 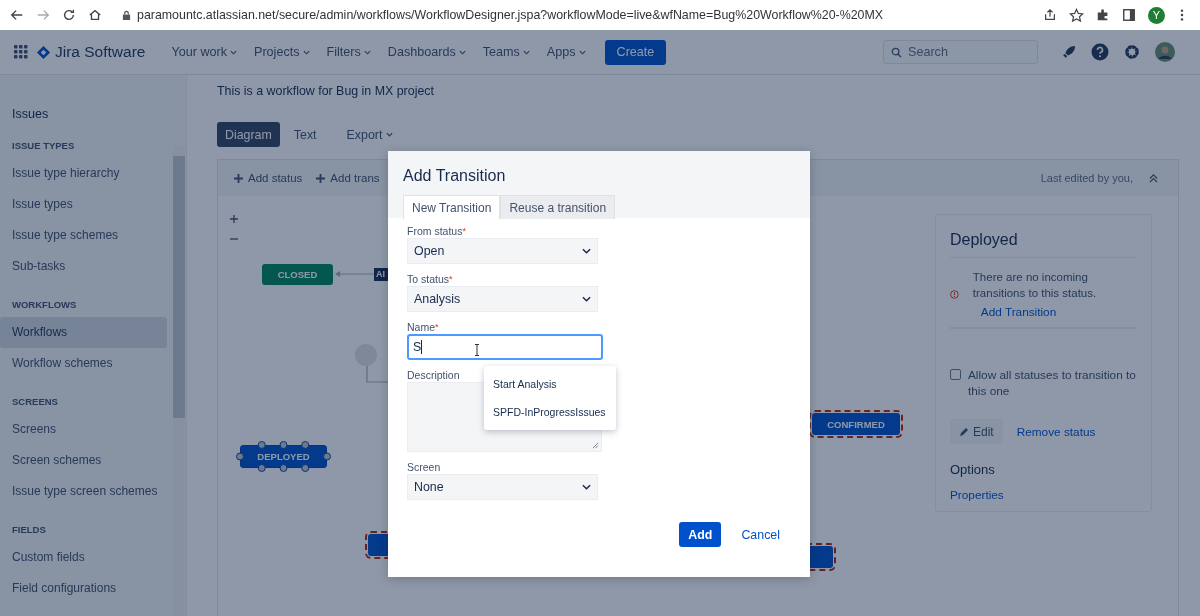 I want to click on field-label: From status*, so click(x=436, y=231).